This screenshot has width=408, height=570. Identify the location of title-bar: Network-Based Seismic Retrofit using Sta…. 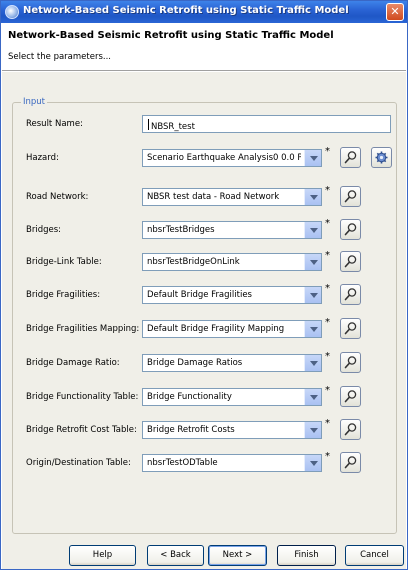
(204, 12).